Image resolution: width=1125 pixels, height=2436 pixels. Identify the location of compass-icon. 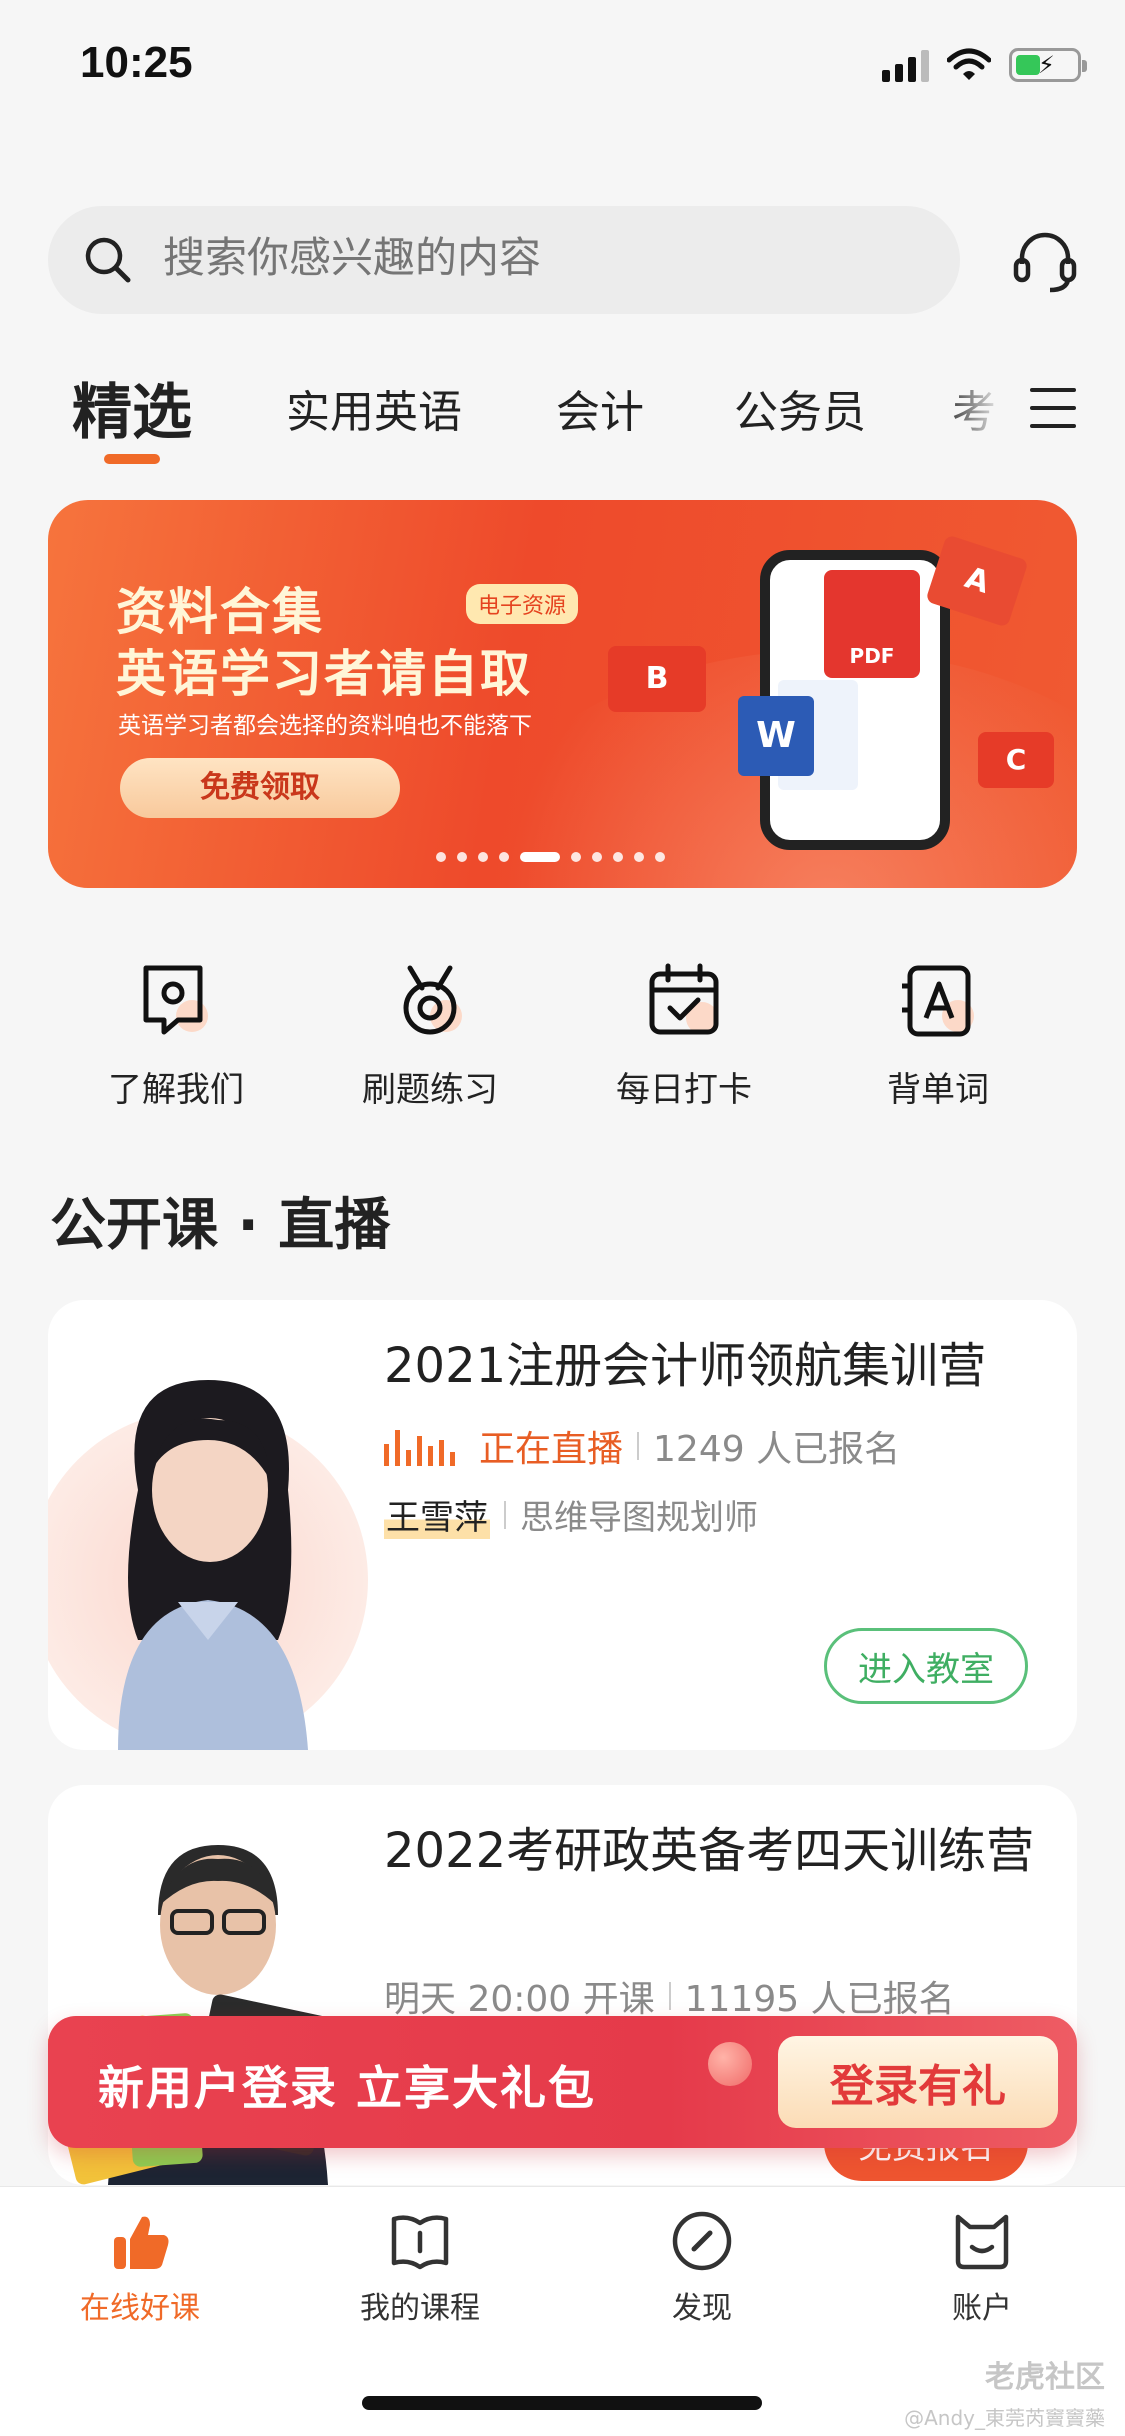
(702, 2241).